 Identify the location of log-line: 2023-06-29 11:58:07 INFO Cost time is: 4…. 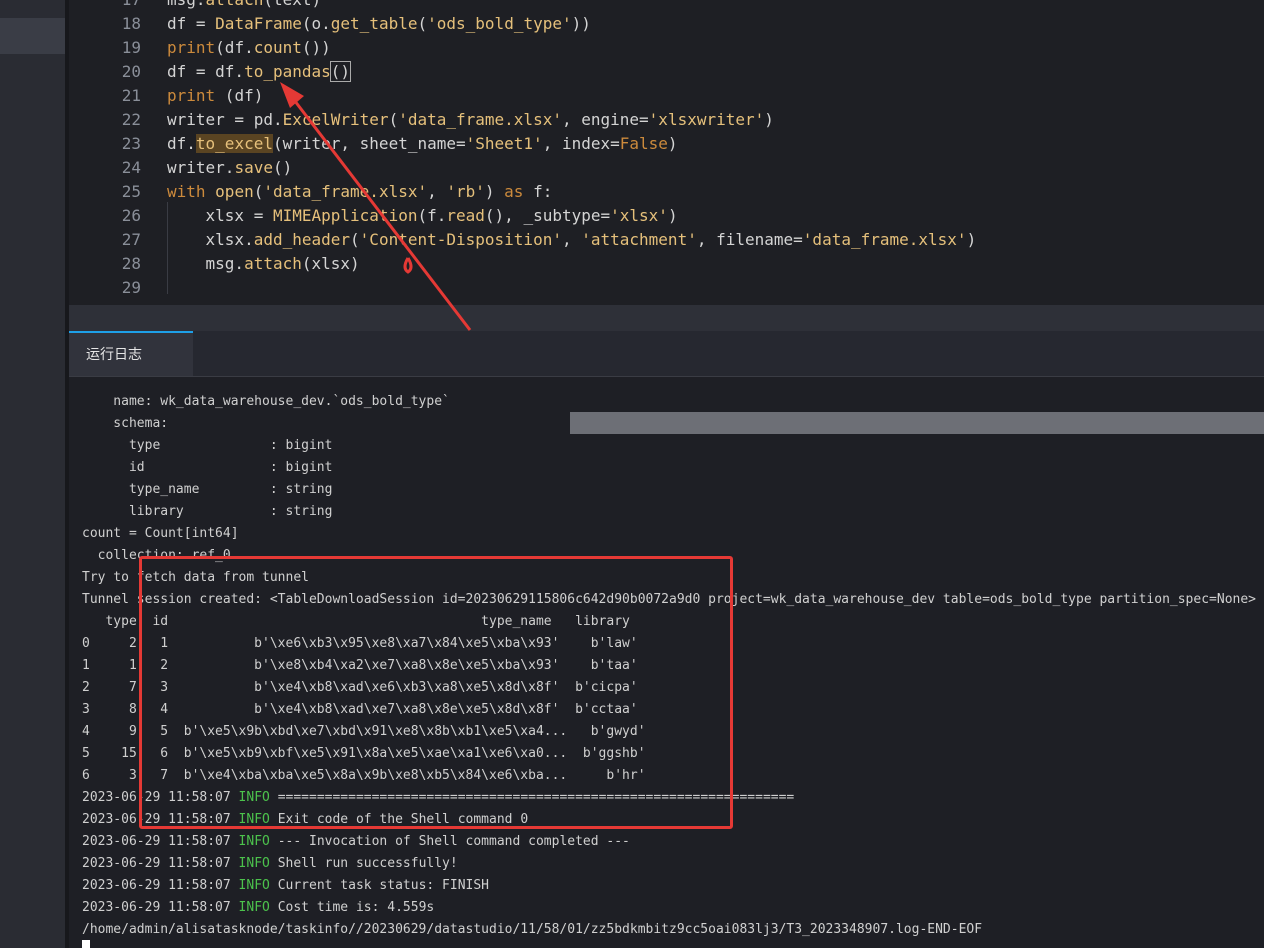
(258, 908).